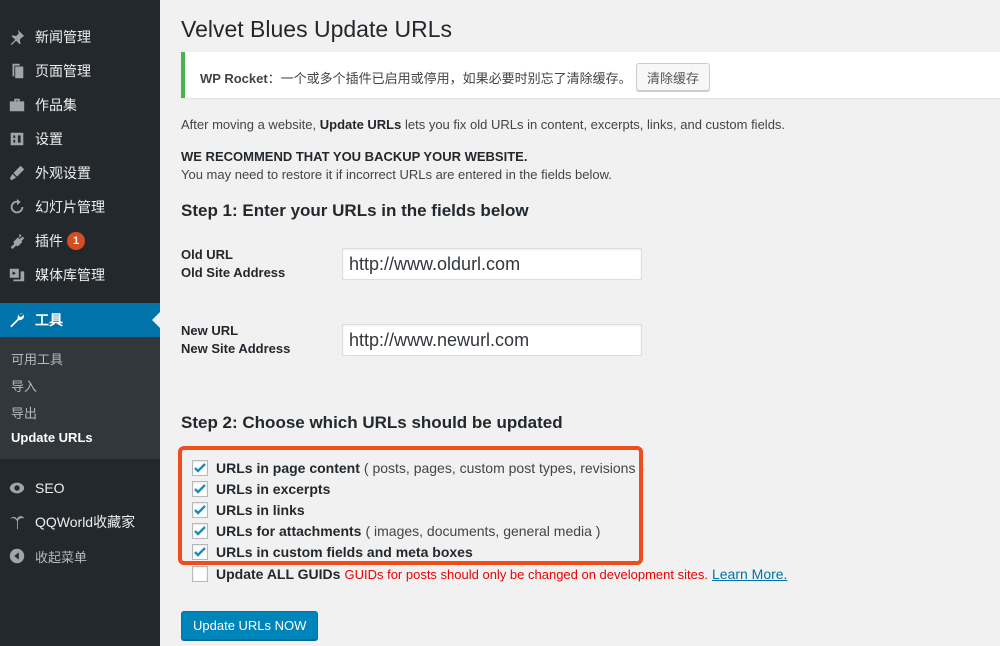  I want to click on sidebar-item-slider: 幻灯片管理, so click(80, 207).